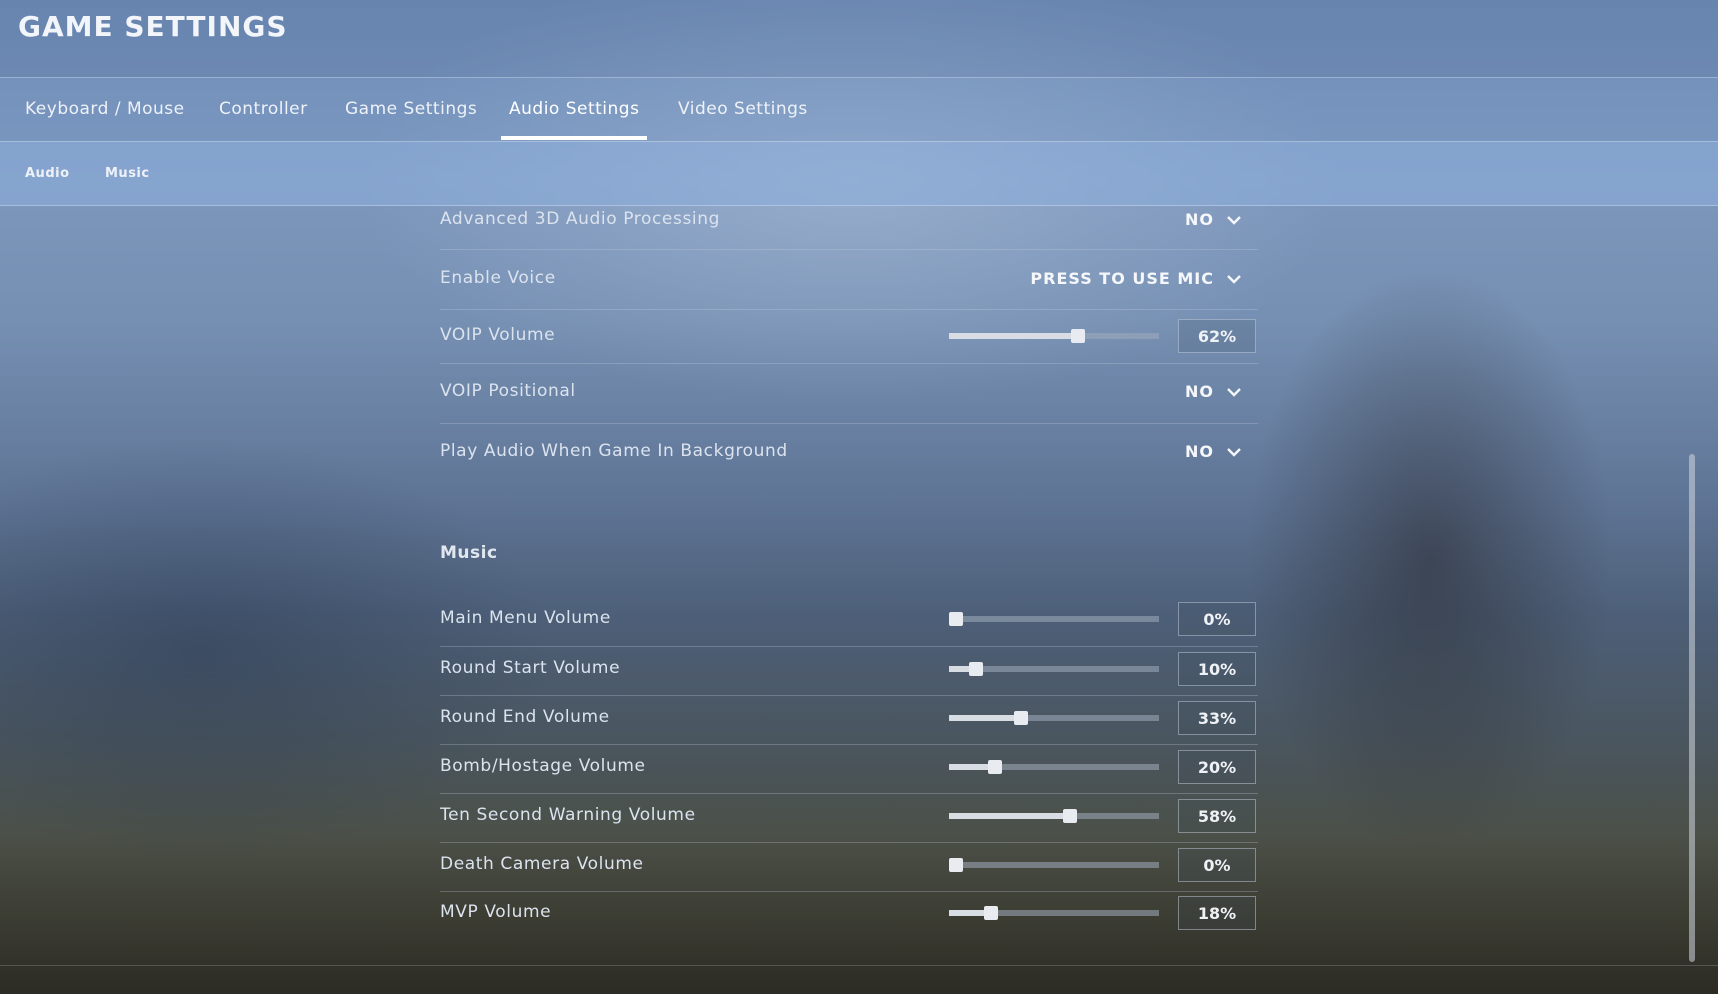 The height and width of the screenshot is (994, 1718). I want to click on ten-second-warning-volume-value: 58%, so click(1217, 816).